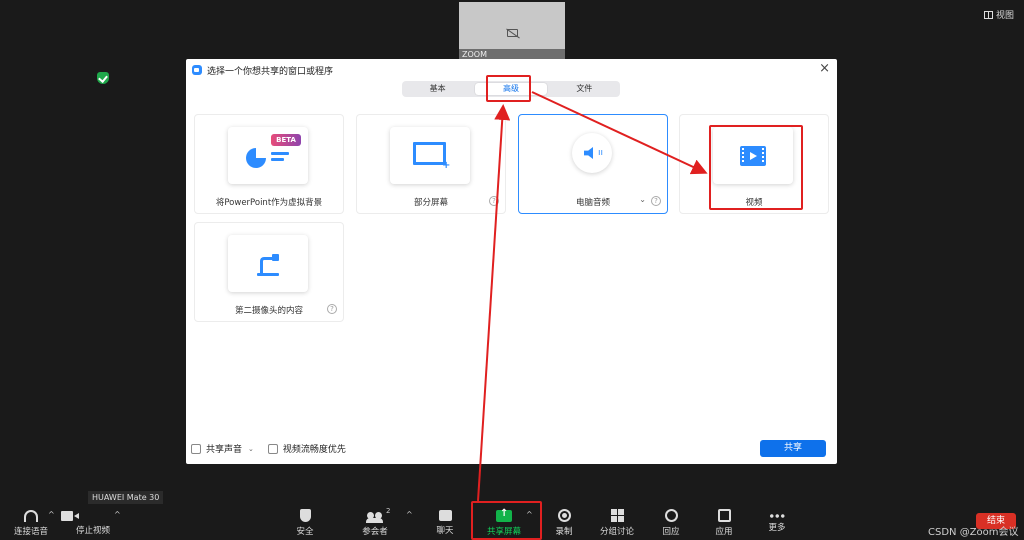 This screenshot has width=1024, height=540. What do you see at coordinates (224, 450) in the screenshot?
I see `share-sound-label: 共享声音` at bounding box center [224, 450].